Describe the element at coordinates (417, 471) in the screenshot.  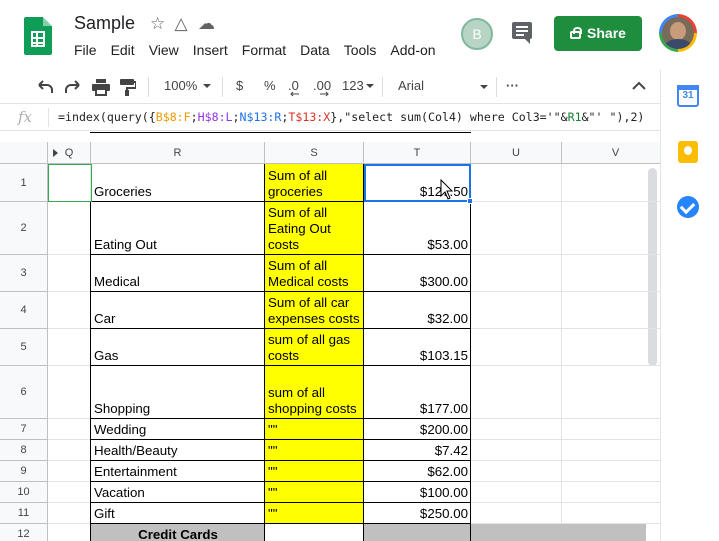
I see `cell-t9: $62.00` at that location.